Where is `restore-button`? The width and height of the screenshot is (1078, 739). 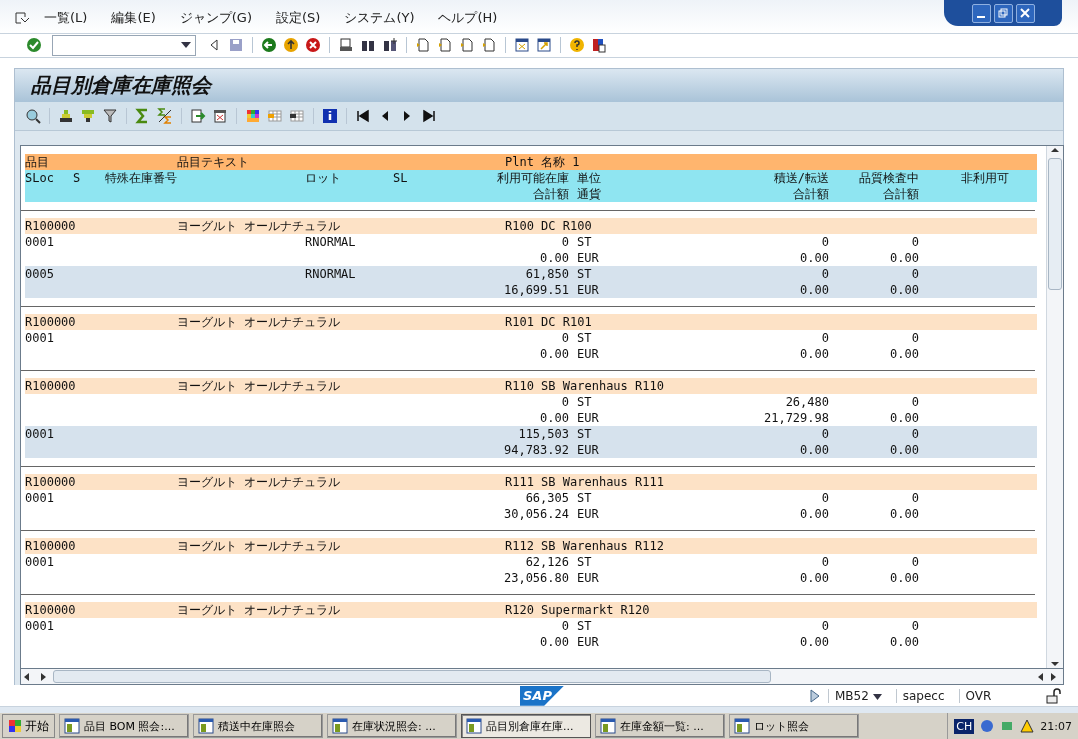
restore-button is located at coordinates (1003, 13).